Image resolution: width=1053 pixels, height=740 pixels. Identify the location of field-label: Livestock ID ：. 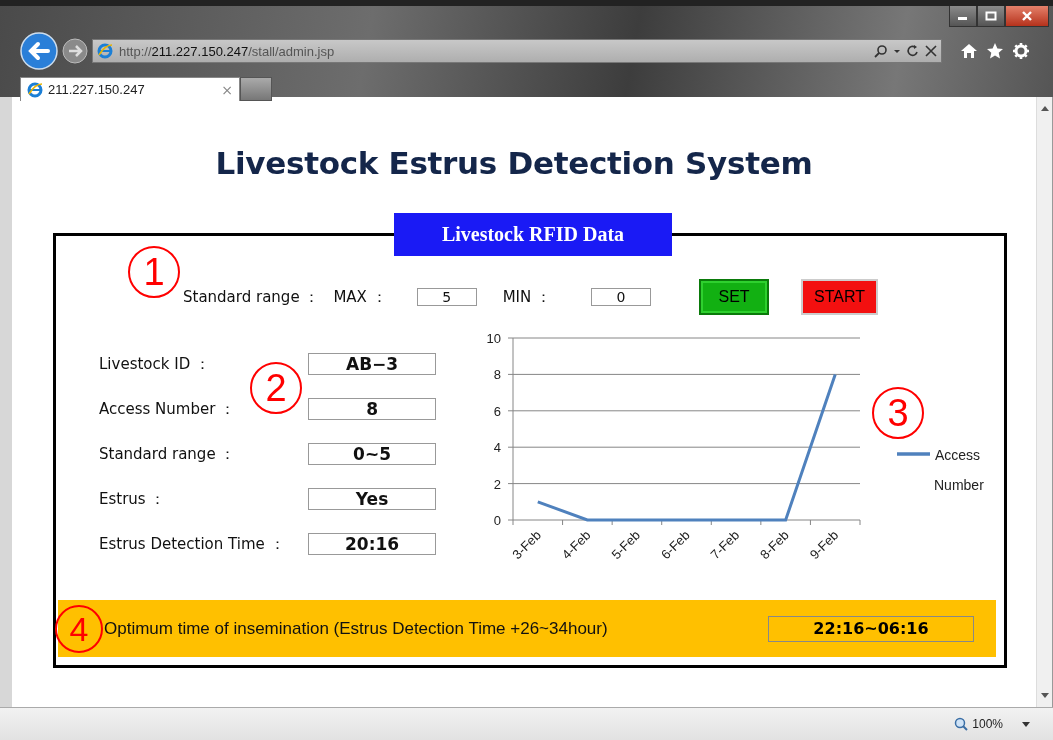
(155, 364).